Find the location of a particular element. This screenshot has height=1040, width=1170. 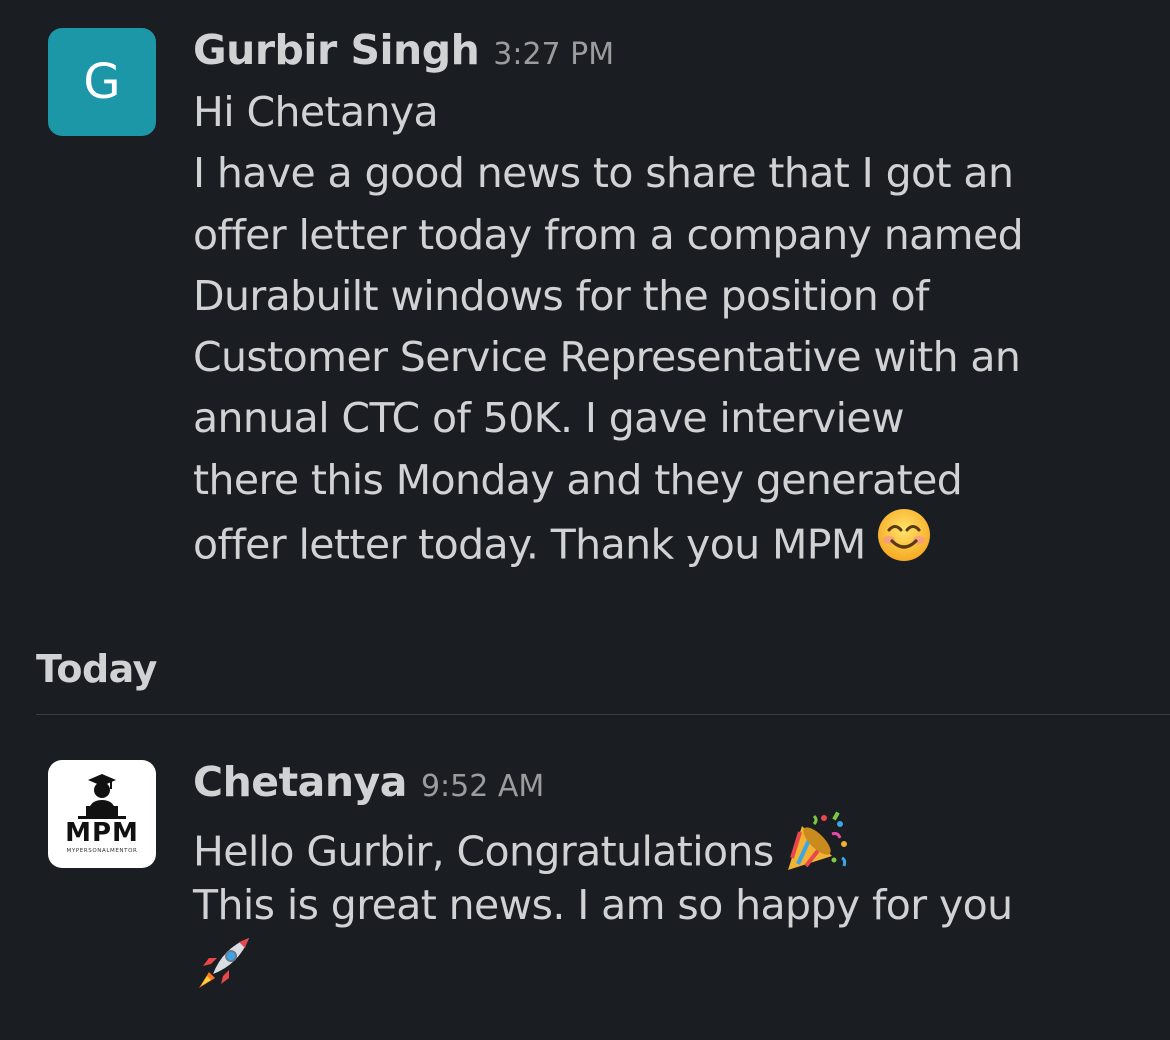

message-line: Customer Service Representative with an is located at coordinates (607, 357).